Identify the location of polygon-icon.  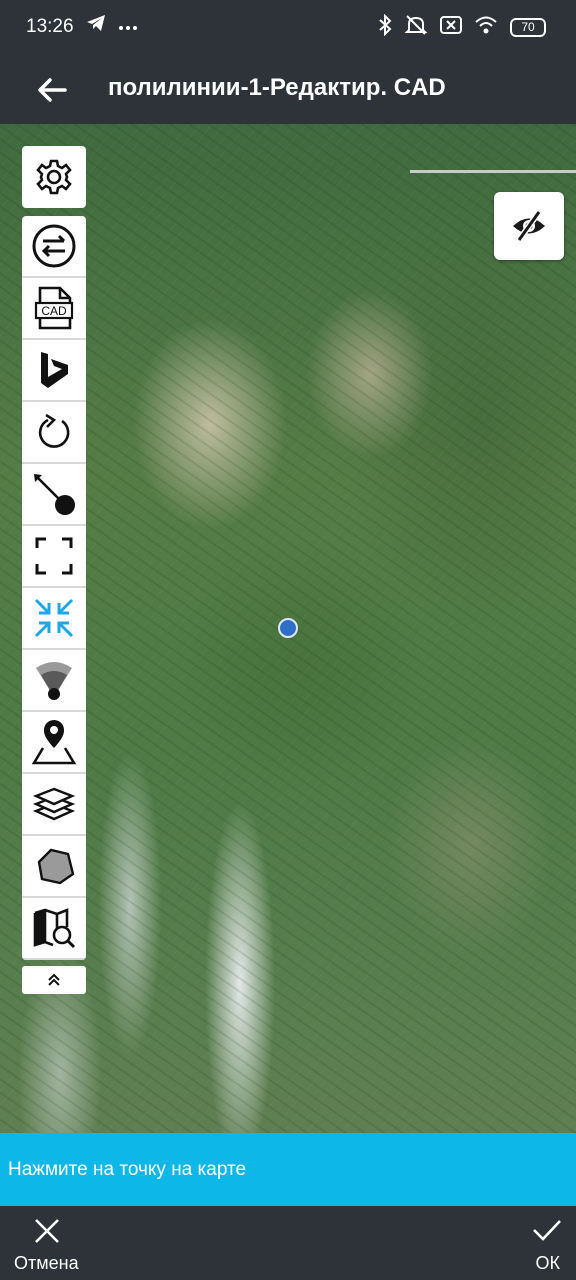
(56, 866).